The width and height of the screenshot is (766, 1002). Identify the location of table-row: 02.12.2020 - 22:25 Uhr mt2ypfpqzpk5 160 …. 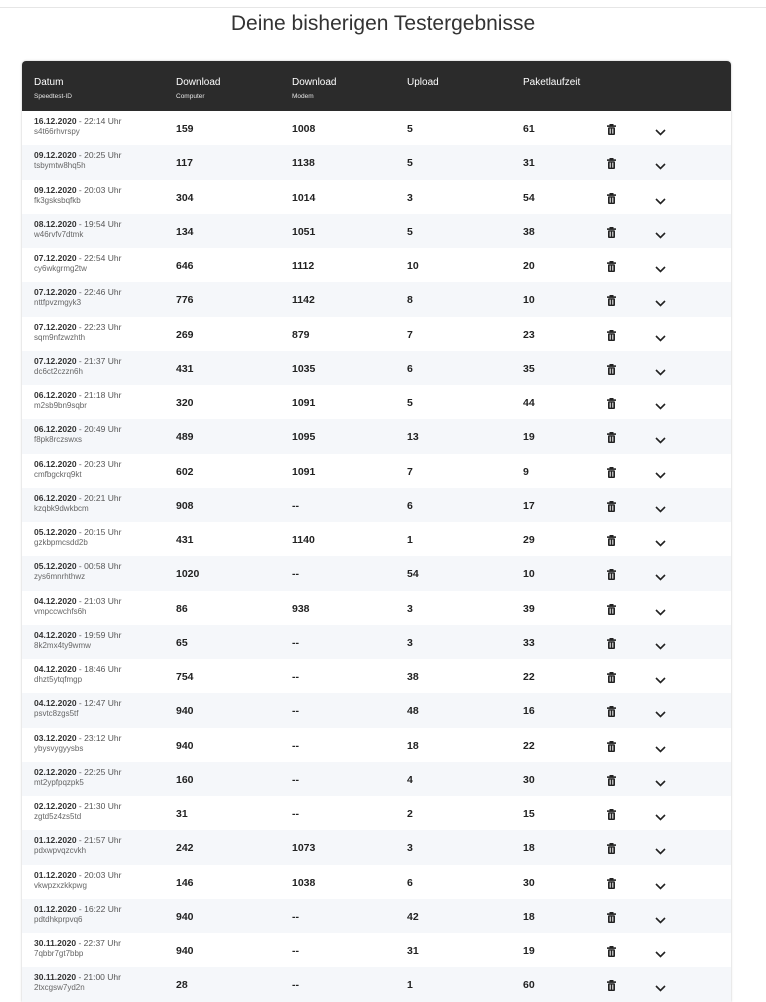
(376, 778).